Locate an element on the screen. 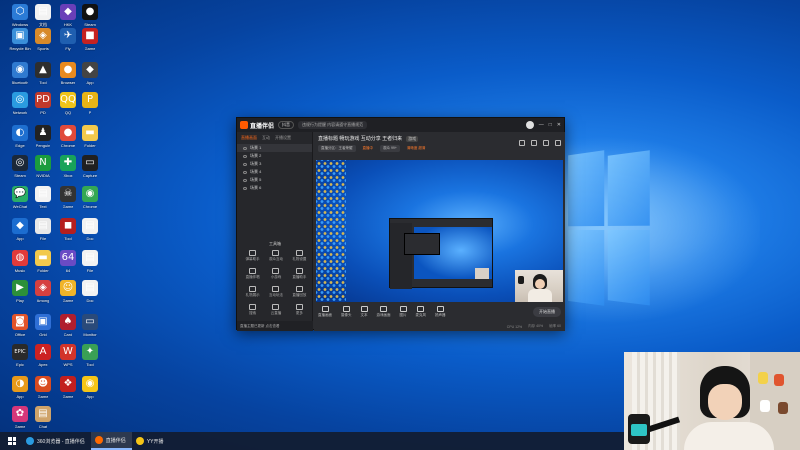 The image size is (800, 450). tool-10: 搜索 is located at coordinates (252, 310).